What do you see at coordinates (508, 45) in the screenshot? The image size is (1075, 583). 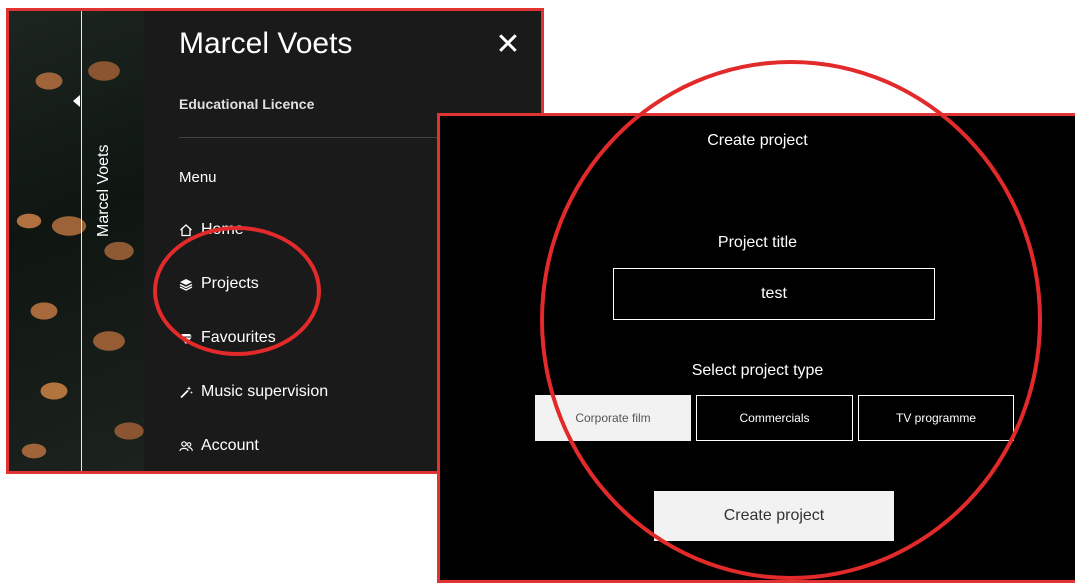 I see `close-icon: ✕` at bounding box center [508, 45].